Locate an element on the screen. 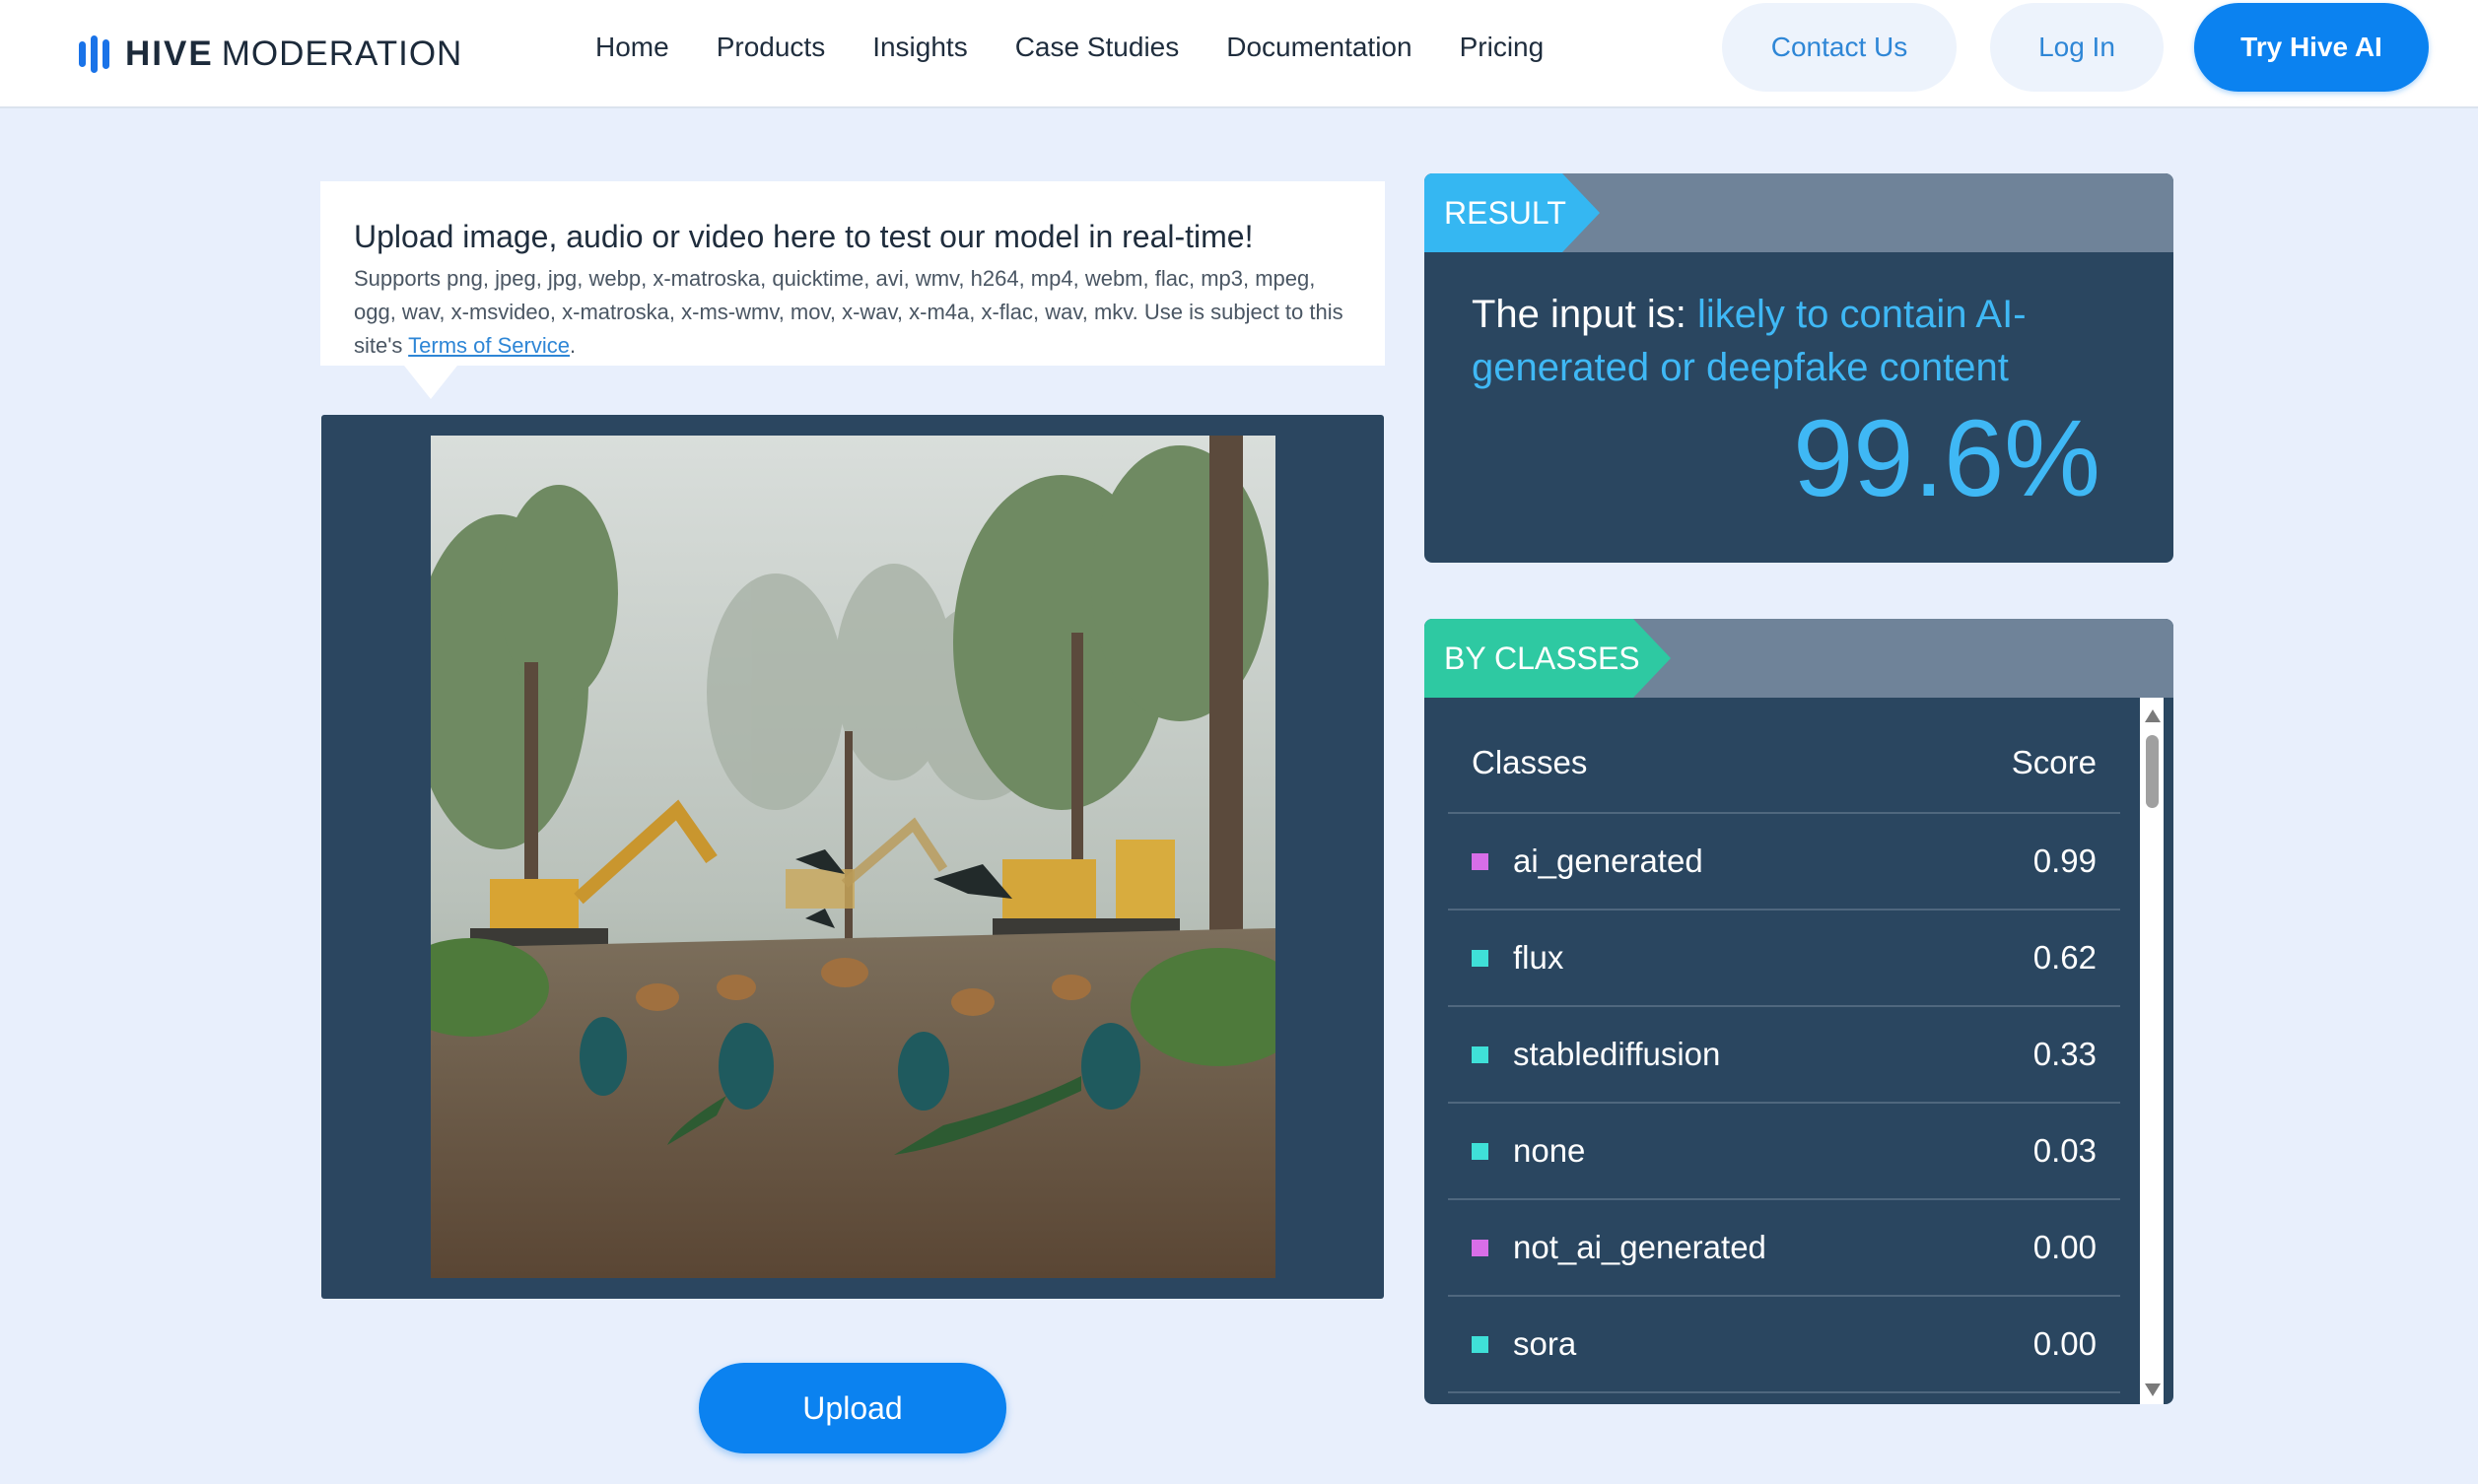  class-name: none is located at coordinates (1549, 1150).